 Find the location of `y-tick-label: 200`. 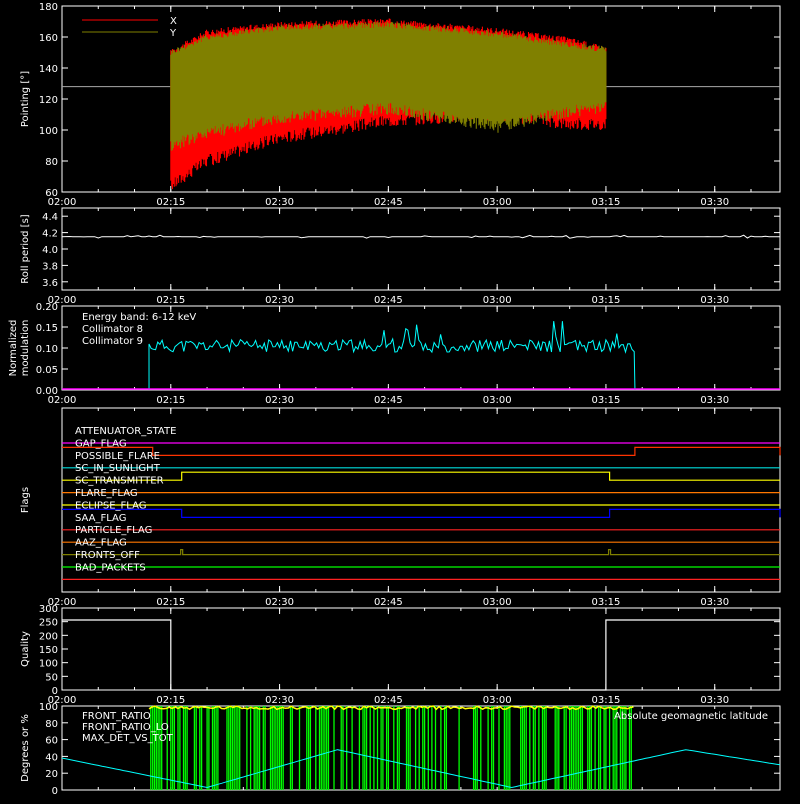

y-tick-label: 200 is located at coordinates (48, 636).